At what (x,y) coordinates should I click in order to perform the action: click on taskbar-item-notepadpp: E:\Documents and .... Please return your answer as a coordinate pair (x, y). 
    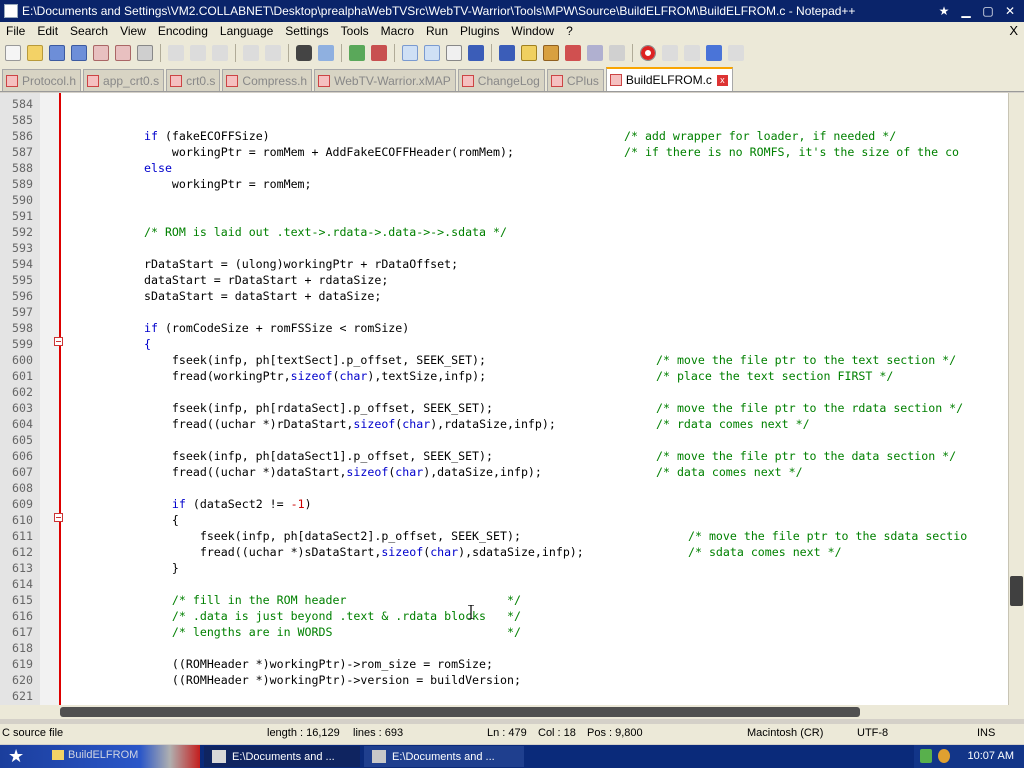
    Looking at the image, I should click on (282, 756).